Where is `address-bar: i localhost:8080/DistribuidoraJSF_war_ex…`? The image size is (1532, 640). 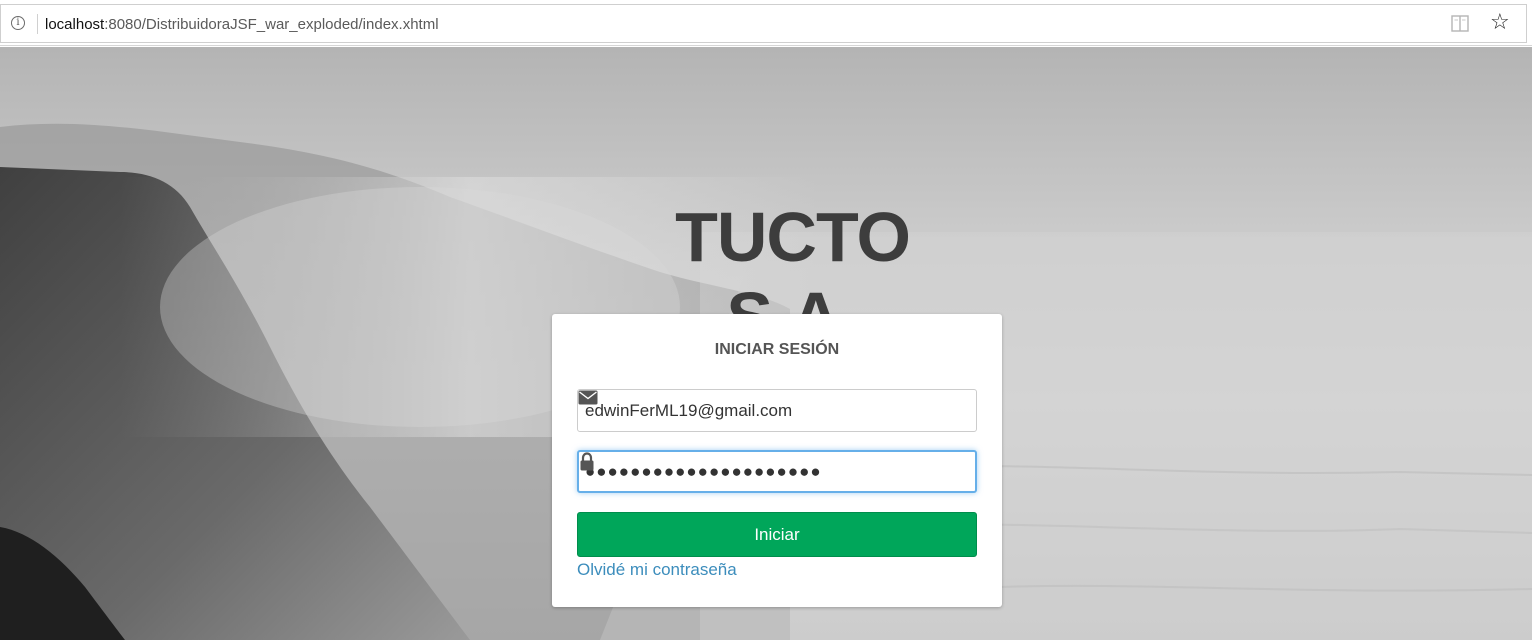
address-bar: i localhost:8080/DistribuidoraJSF_war_ex… is located at coordinates (763, 23).